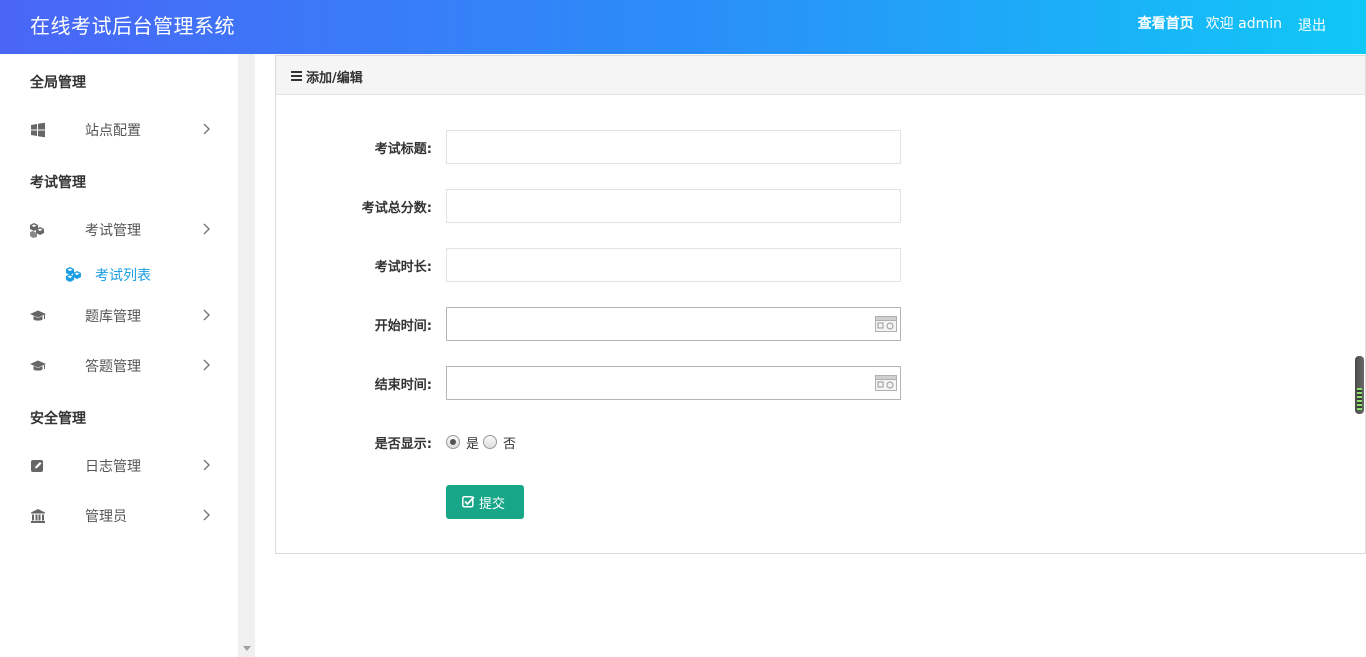 The width and height of the screenshot is (1366, 657). I want to click on sidebar-subitem-exam-list: 考试列表, so click(119, 274).